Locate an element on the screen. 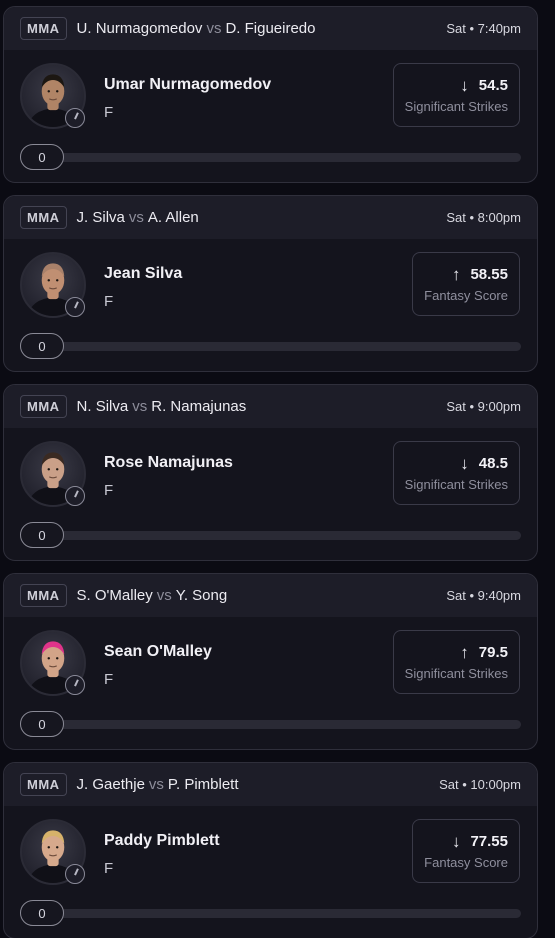 This screenshot has height=938, width=555. matchup: J. Gaethje vs P. Pimblett is located at coordinates (158, 784).